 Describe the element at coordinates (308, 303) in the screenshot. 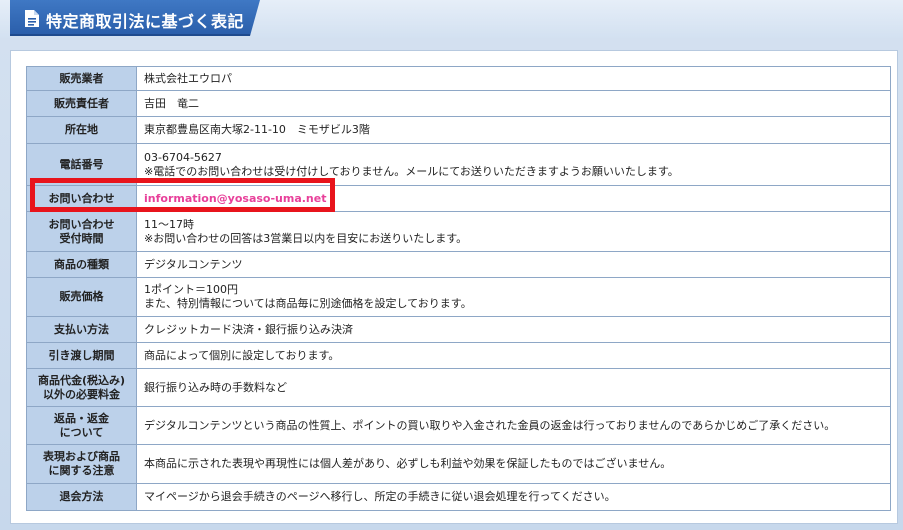

I see `price-note: また、特別情報については商品毎に別途価格を設定しております。` at that location.